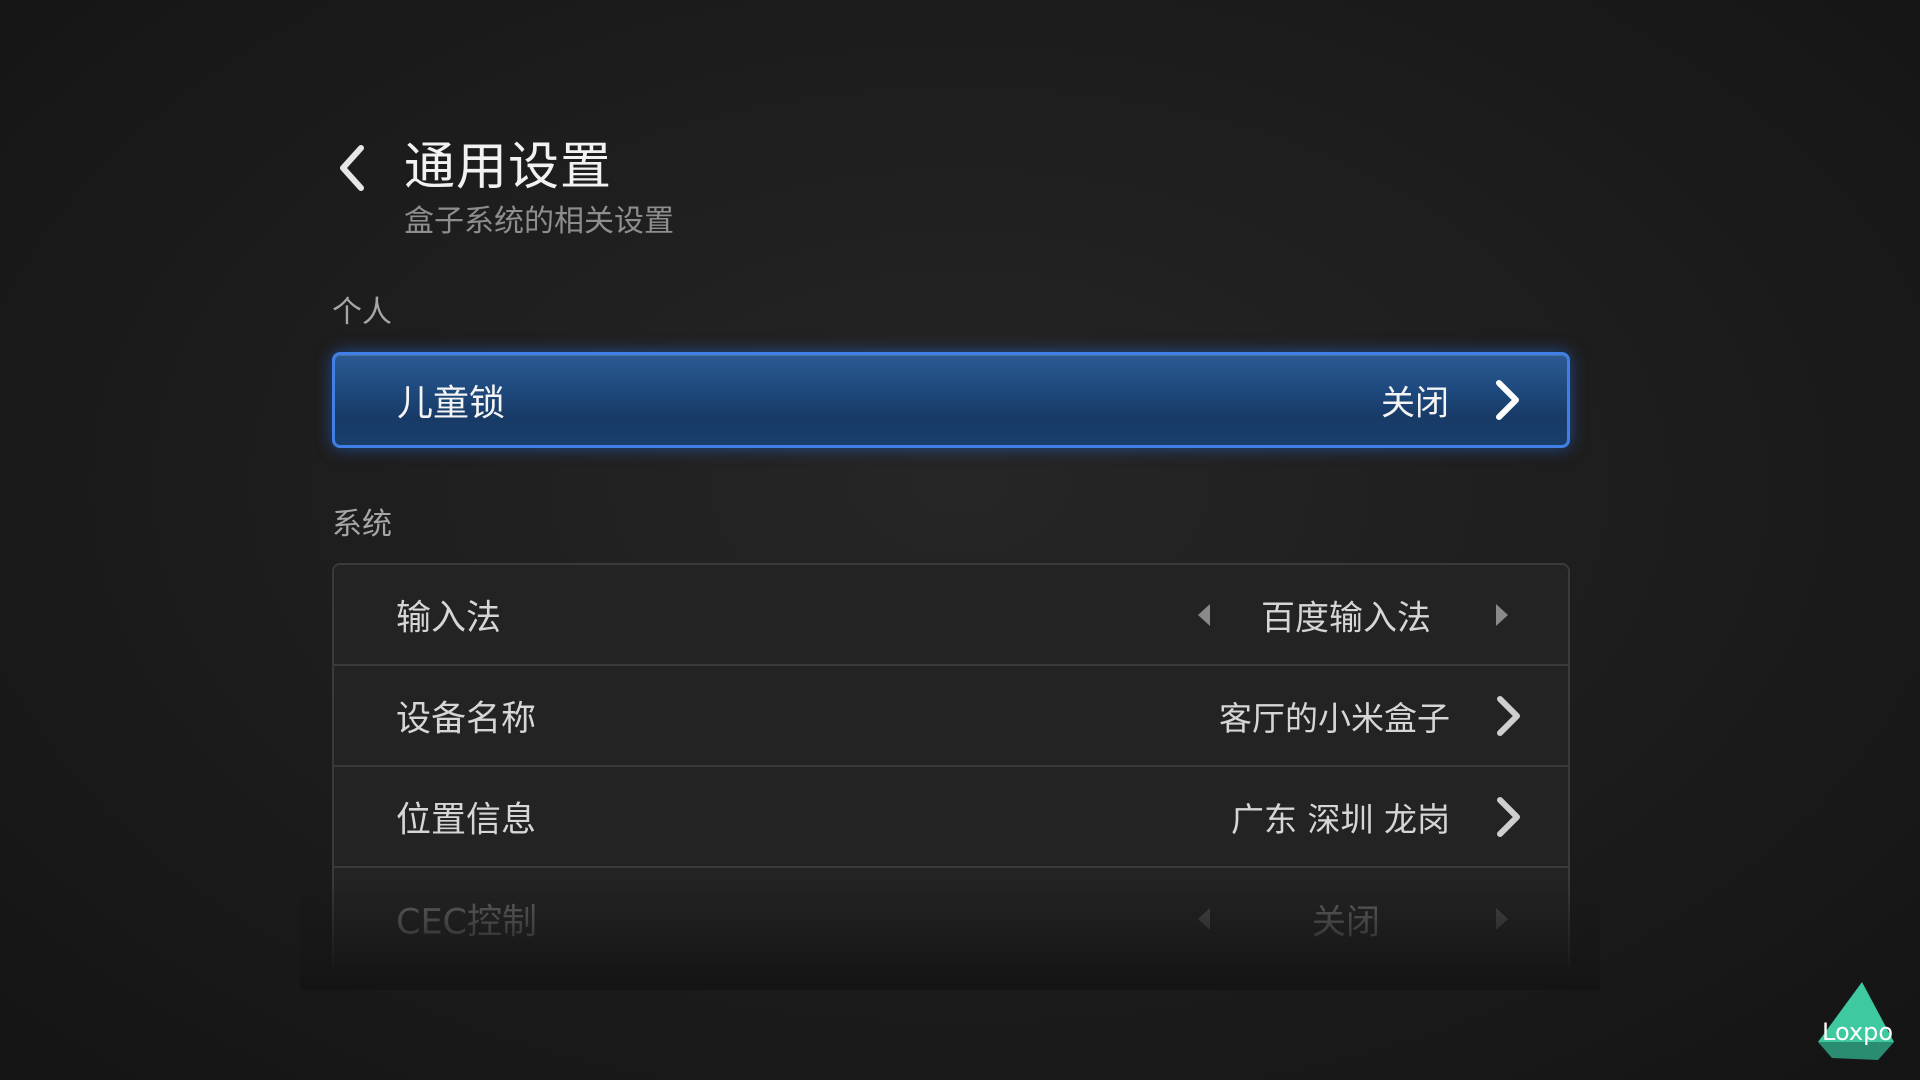 The width and height of the screenshot is (1920, 1080). What do you see at coordinates (451, 403) in the screenshot?
I see `setting-child-lock-label: 儿童锁` at bounding box center [451, 403].